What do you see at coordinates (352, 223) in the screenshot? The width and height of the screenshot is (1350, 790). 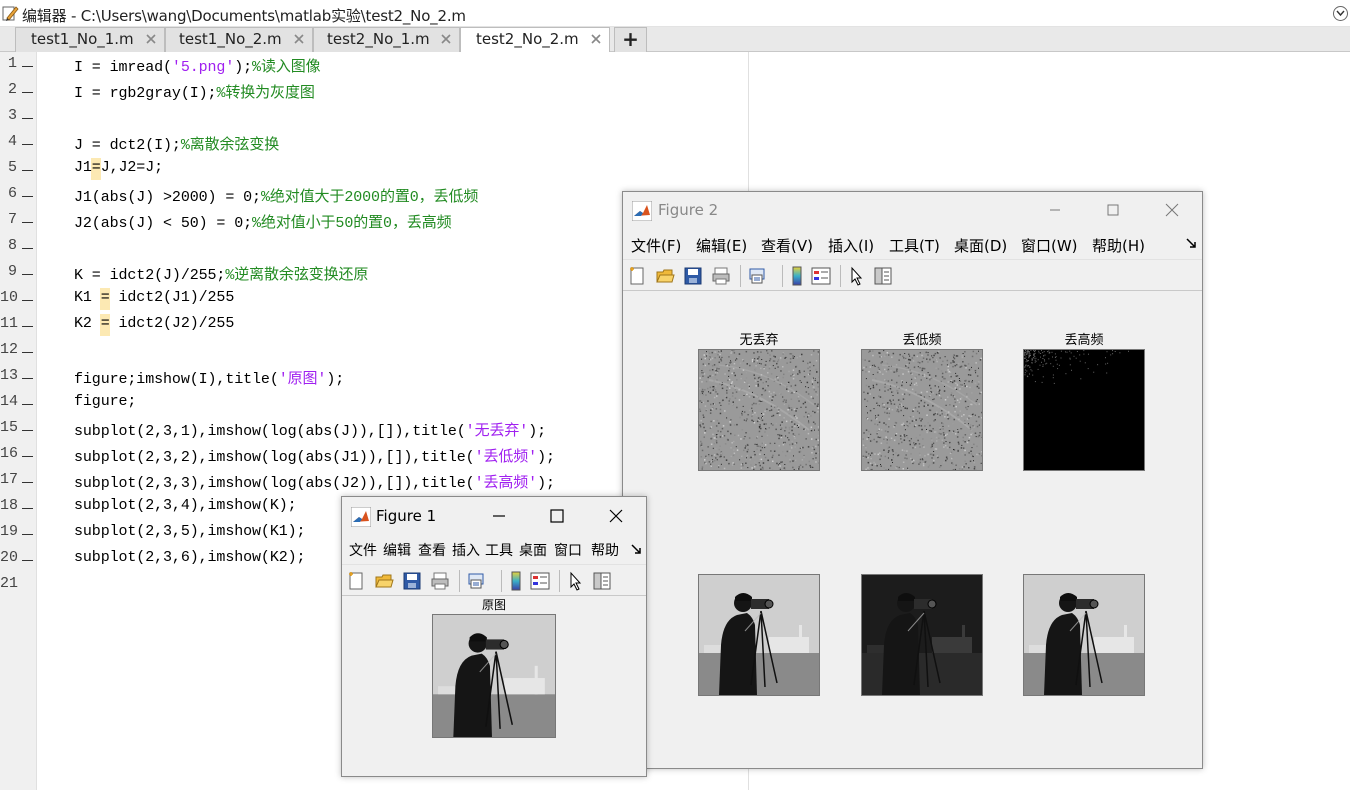 I see `code-comment: %绝对值小于50的置0，丢高频` at bounding box center [352, 223].